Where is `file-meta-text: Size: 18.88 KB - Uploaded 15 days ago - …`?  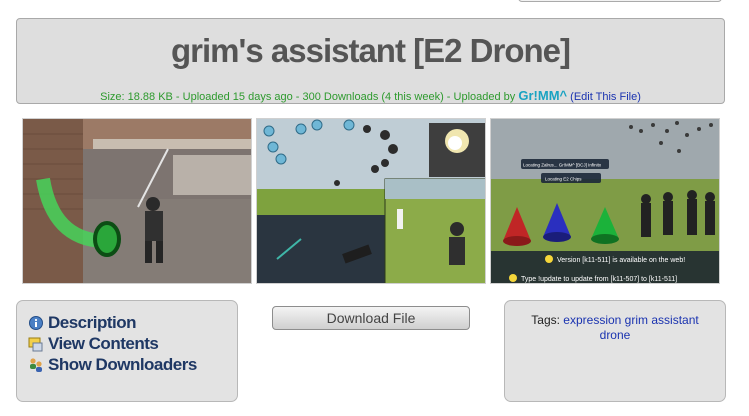
file-meta-text: Size: 18.88 KB - Uploaded 15 days ago - … is located at coordinates (308, 97).